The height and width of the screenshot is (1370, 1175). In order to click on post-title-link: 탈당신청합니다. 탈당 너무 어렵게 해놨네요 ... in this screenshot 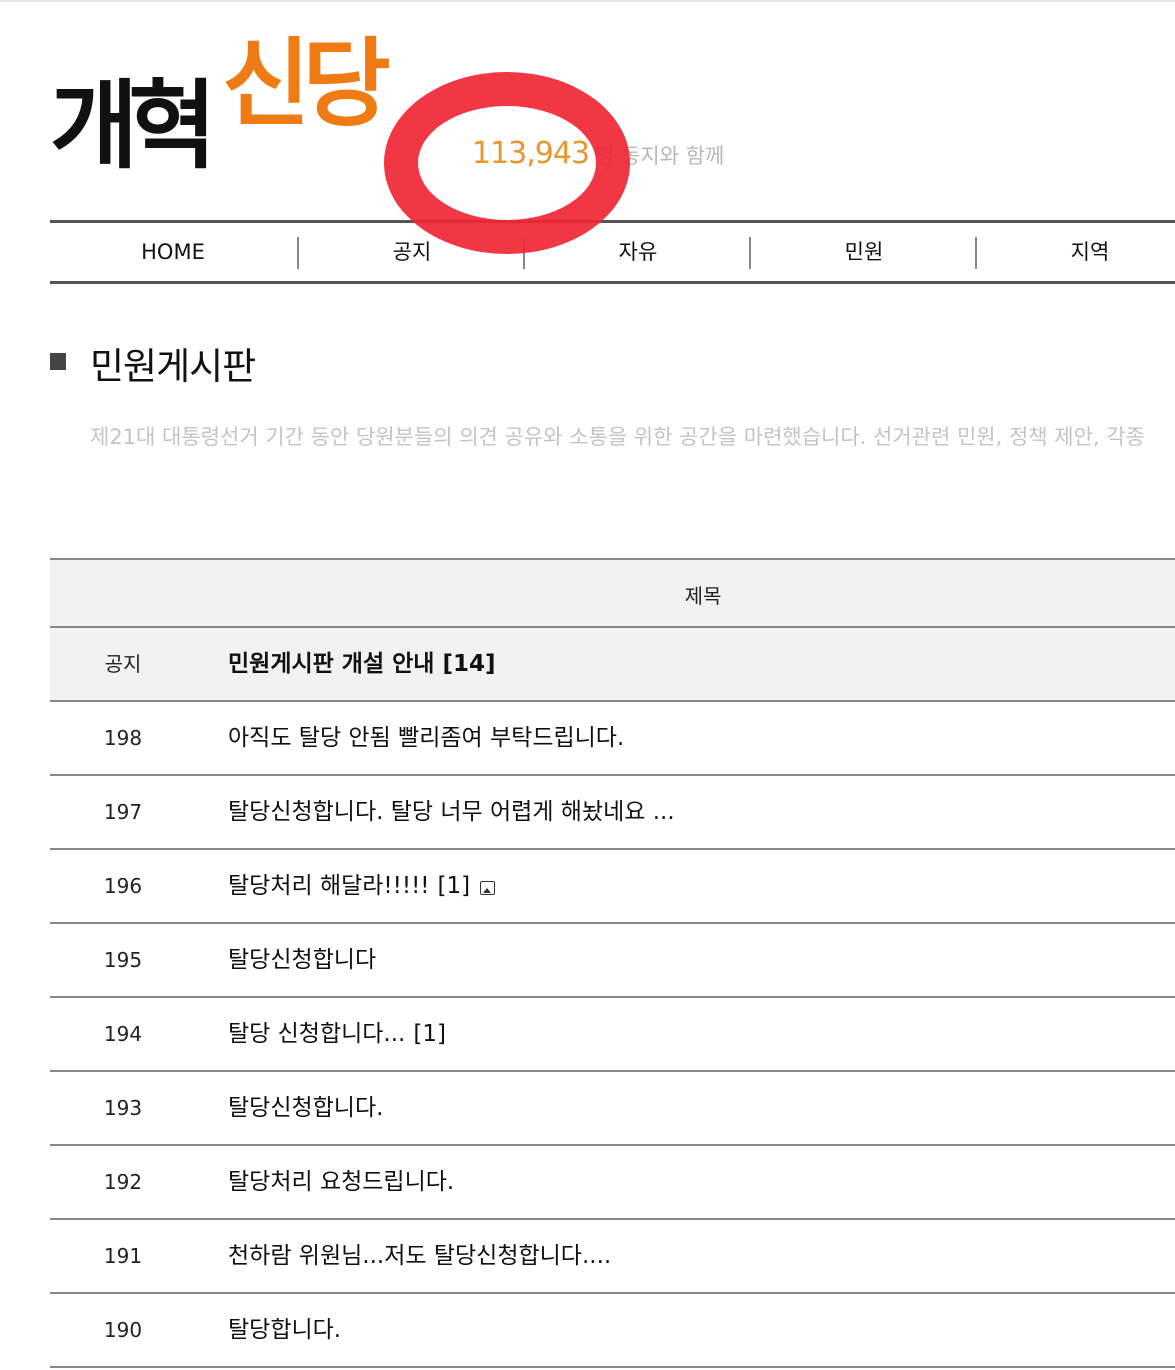, I will do `click(451, 812)`.